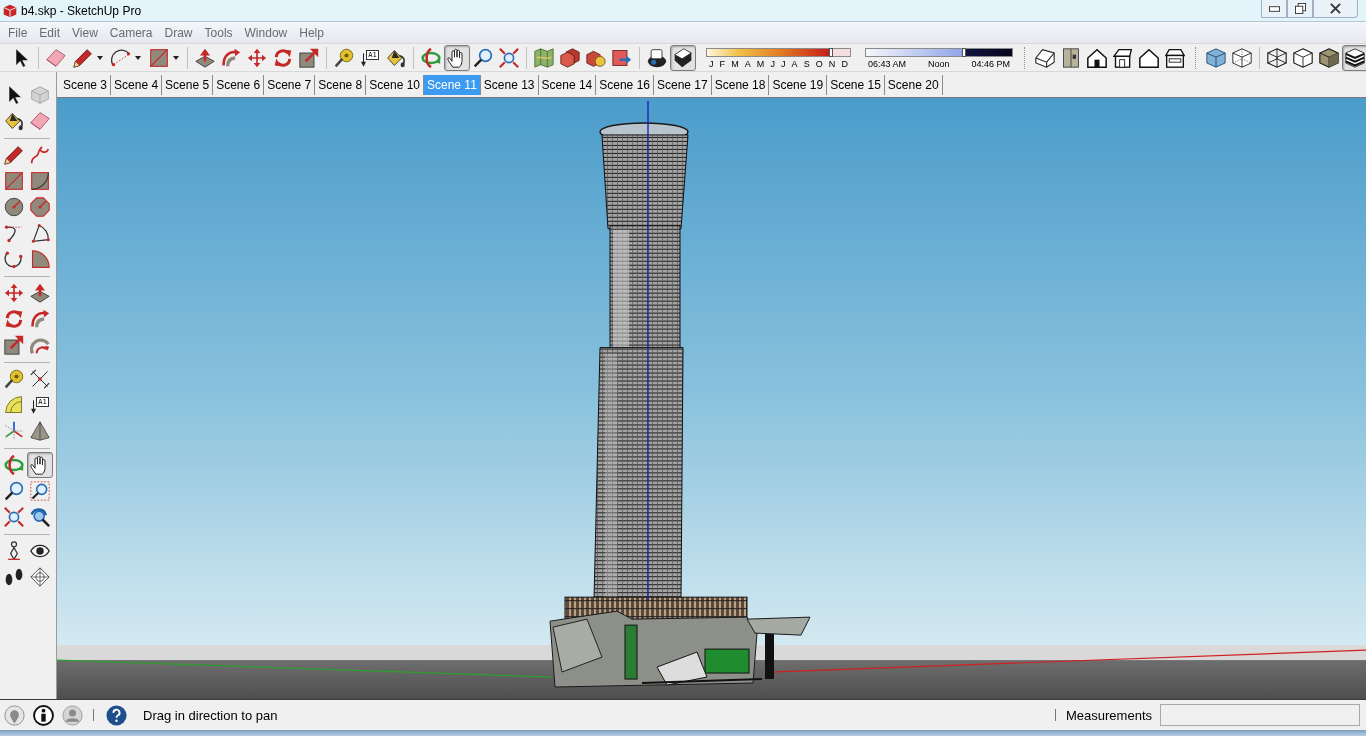  What do you see at coordinates (509, 84) in the screenshot?
I see `scene-tab: Scene 13` at bounding box center [509, 84].